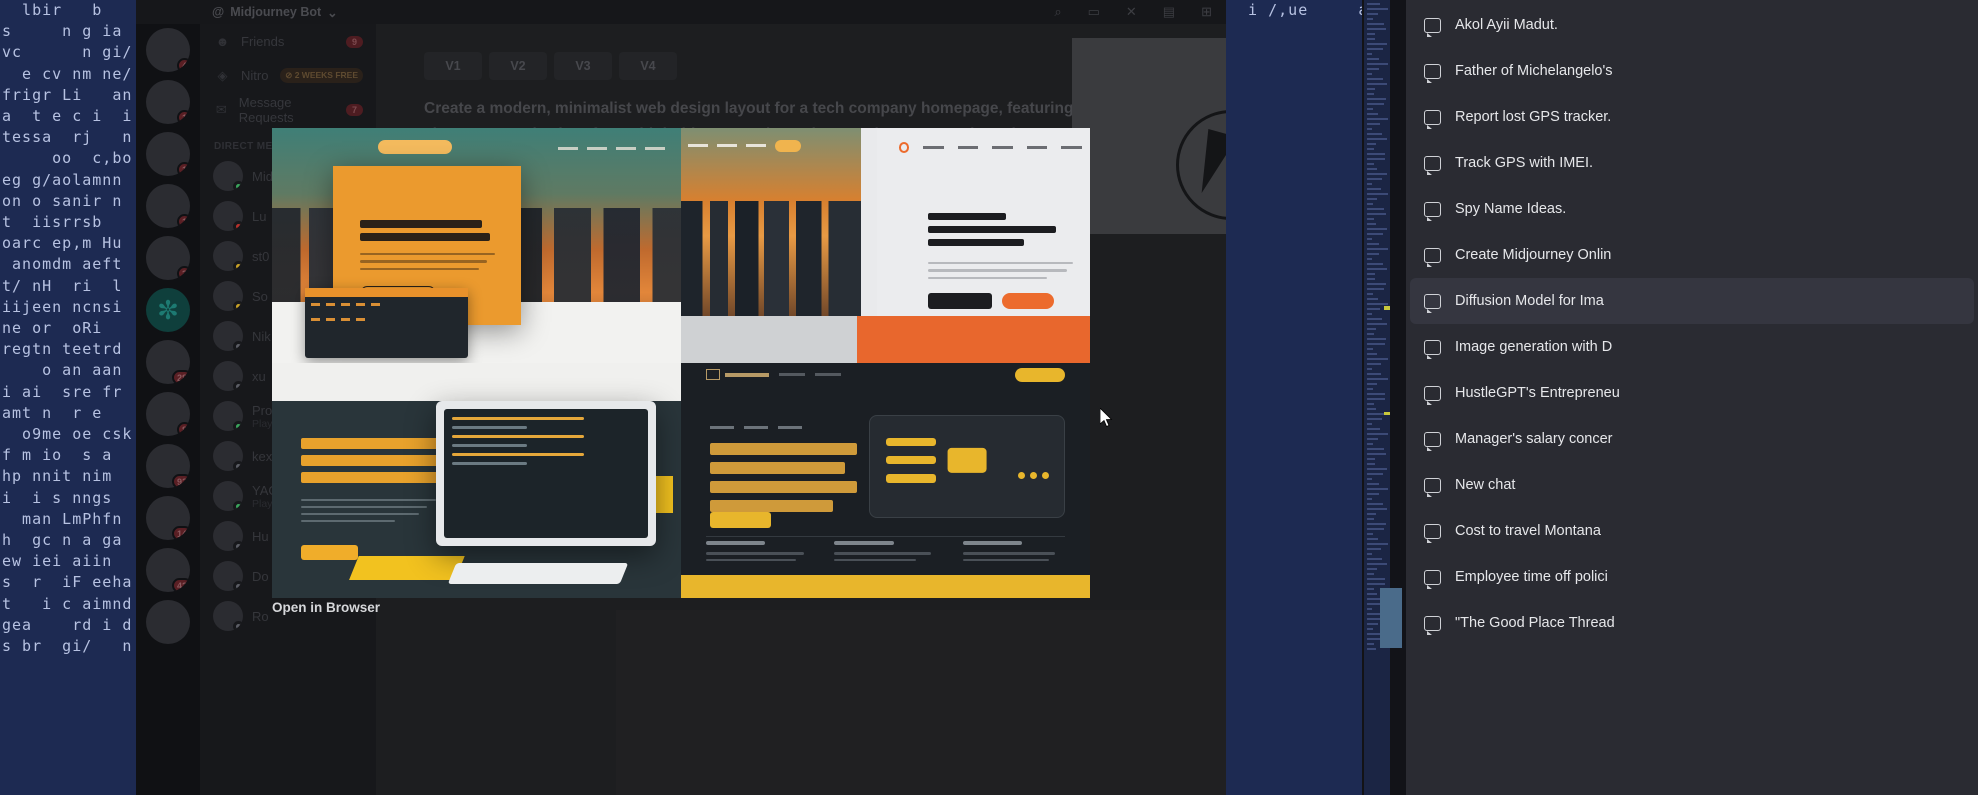  I want to click on chat-list-item: Spy Name Ideas., so click(1692, 209).